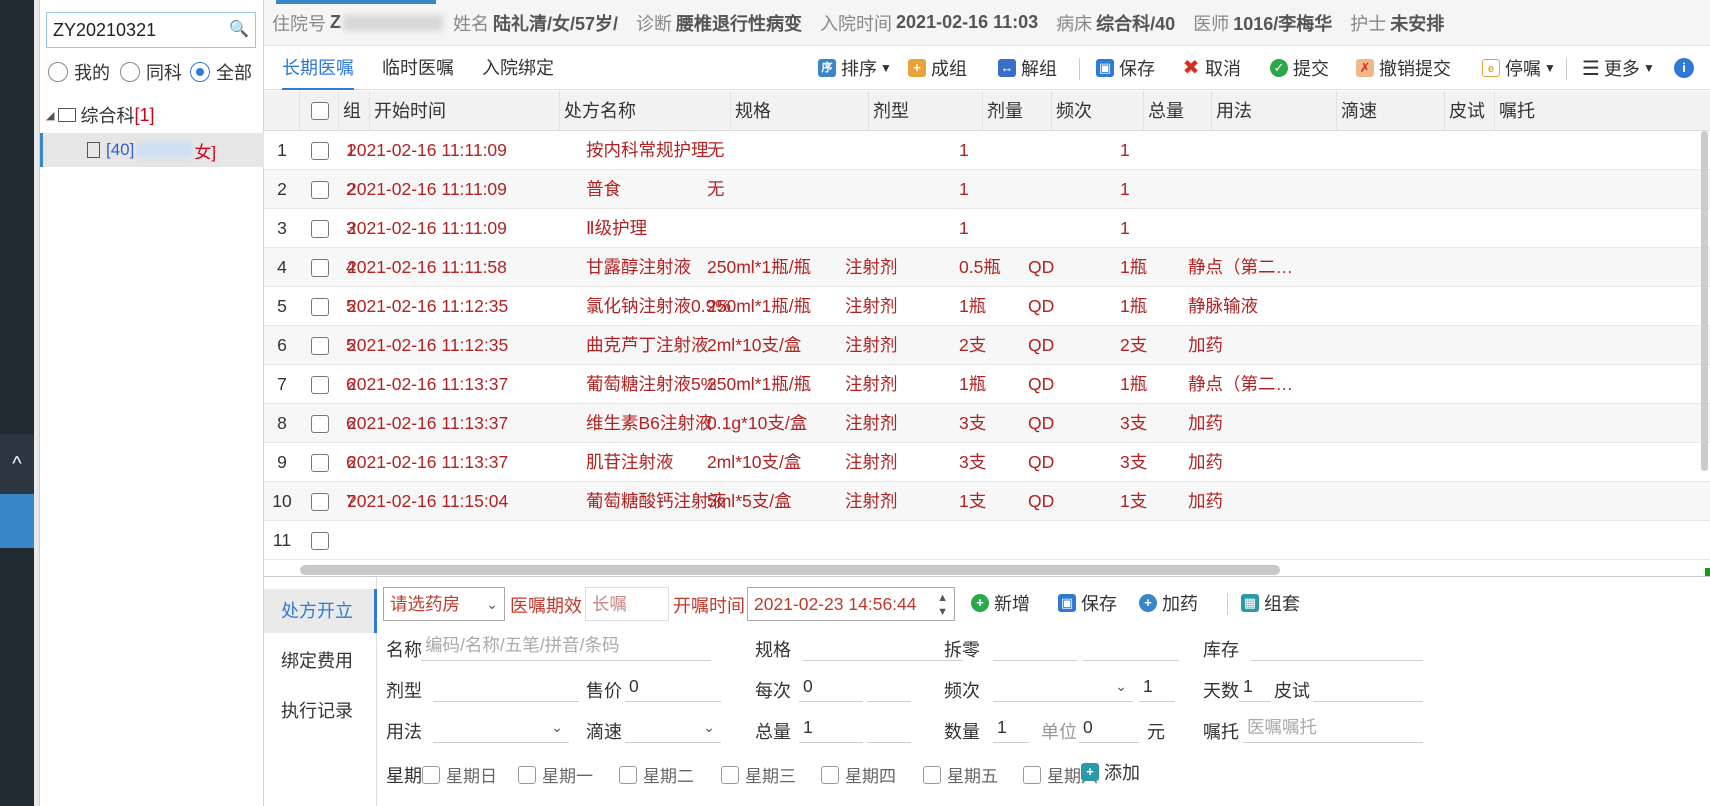  Describe the element at coordinates (518, 68) in the screenshot. I see `tab-admission-binding: 入院绑定` at that location.